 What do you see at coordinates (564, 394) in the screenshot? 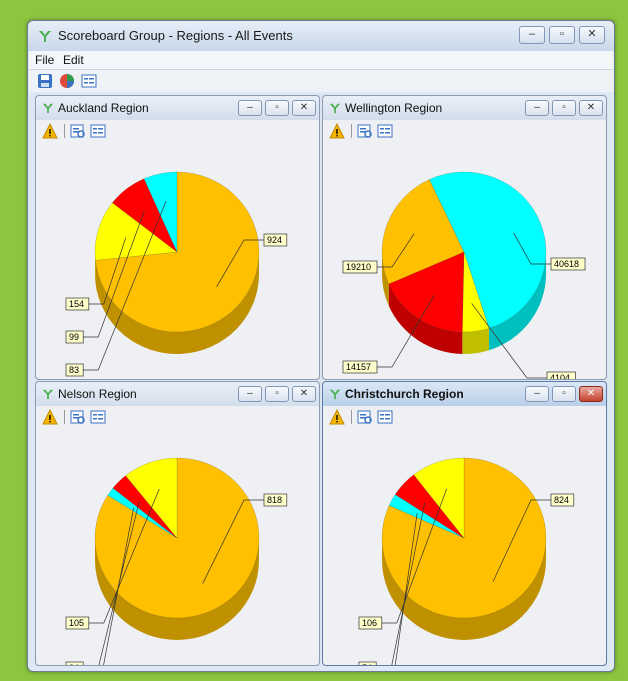
I see `christchurch-maximize-button: ▫` at bounding box center [564, 394].